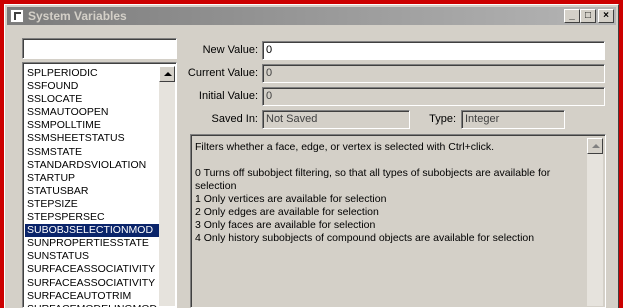  I want to click on variable-list-item: SUBOBJSELECTIONMOD, so click(92, 231).